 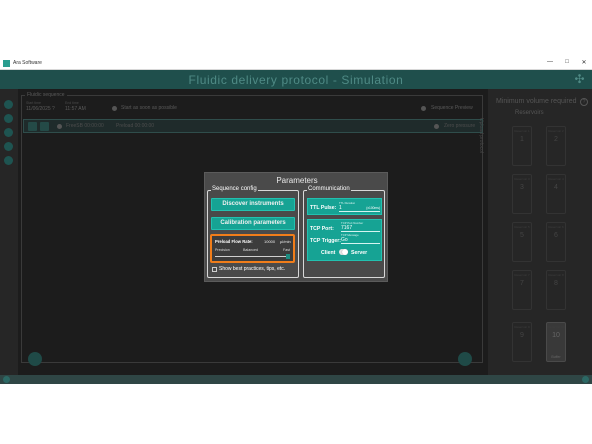 What do you see at coordinates (40, 109) in the screenshot?
I see `start-date-field: 11/06/2025 ?` at bounding box center [40, 109].